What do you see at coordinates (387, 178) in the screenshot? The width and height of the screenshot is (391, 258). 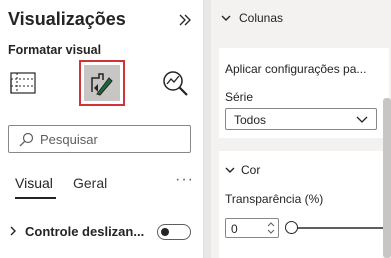 I see `scrollbar` at bounding box center [387, 178].